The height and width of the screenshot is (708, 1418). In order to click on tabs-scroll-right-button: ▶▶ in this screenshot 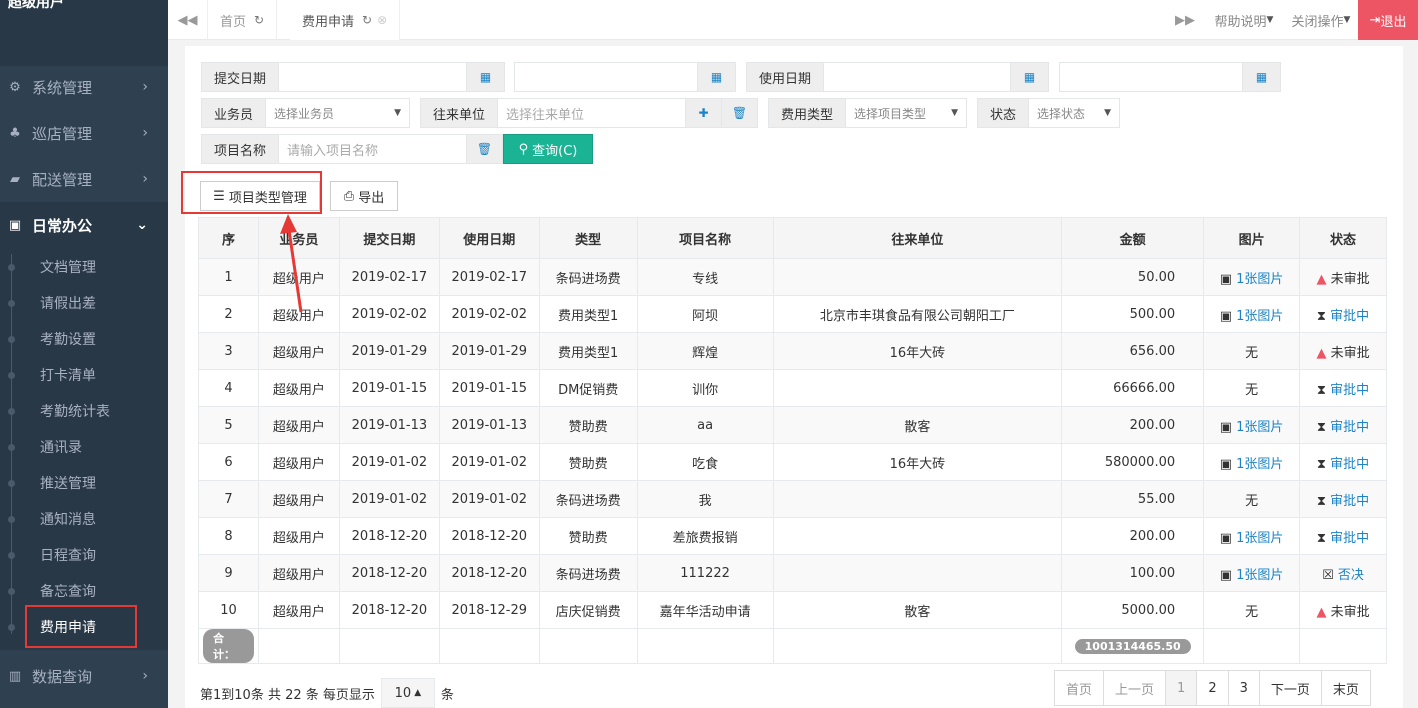, I will do `click(1185, 20)`.